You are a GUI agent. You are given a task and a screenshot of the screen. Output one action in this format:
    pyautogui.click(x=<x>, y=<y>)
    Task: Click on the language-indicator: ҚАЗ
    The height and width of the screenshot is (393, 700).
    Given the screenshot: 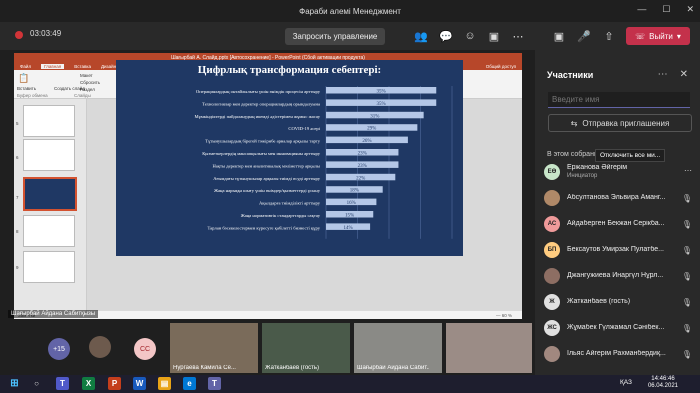 What is the action you would take?
    pyautogui.click(x=626, y=382)
    